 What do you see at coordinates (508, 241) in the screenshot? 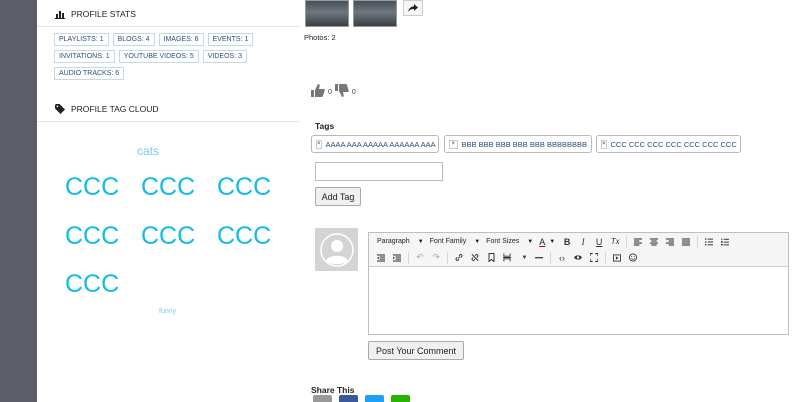
I see `font-sizes-dropdown: Font Sizes ▼` at bounding box center [508, 241].